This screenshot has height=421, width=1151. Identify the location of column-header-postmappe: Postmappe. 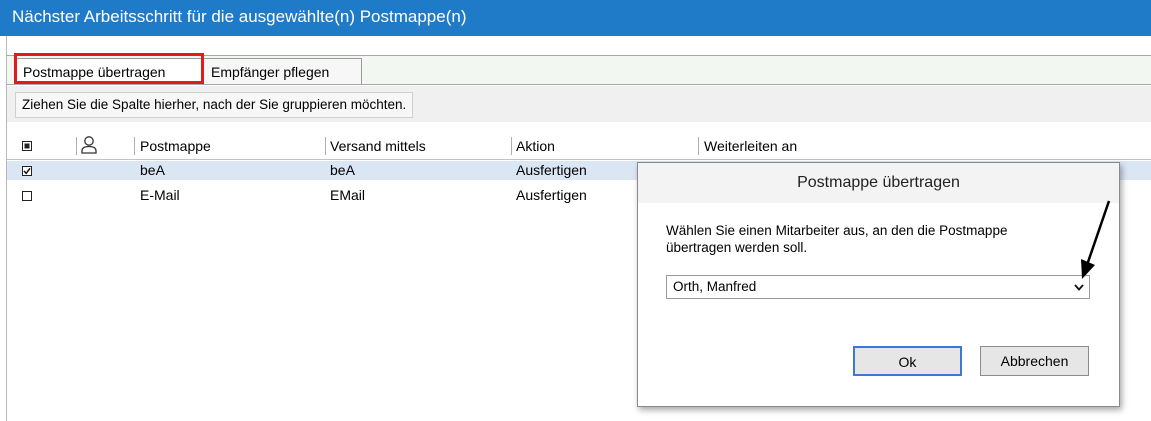
(175, 146).